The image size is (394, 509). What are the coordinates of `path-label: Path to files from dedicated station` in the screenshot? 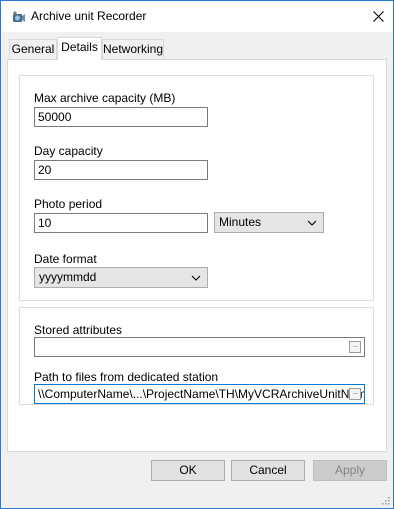 It's located at (126, 377).